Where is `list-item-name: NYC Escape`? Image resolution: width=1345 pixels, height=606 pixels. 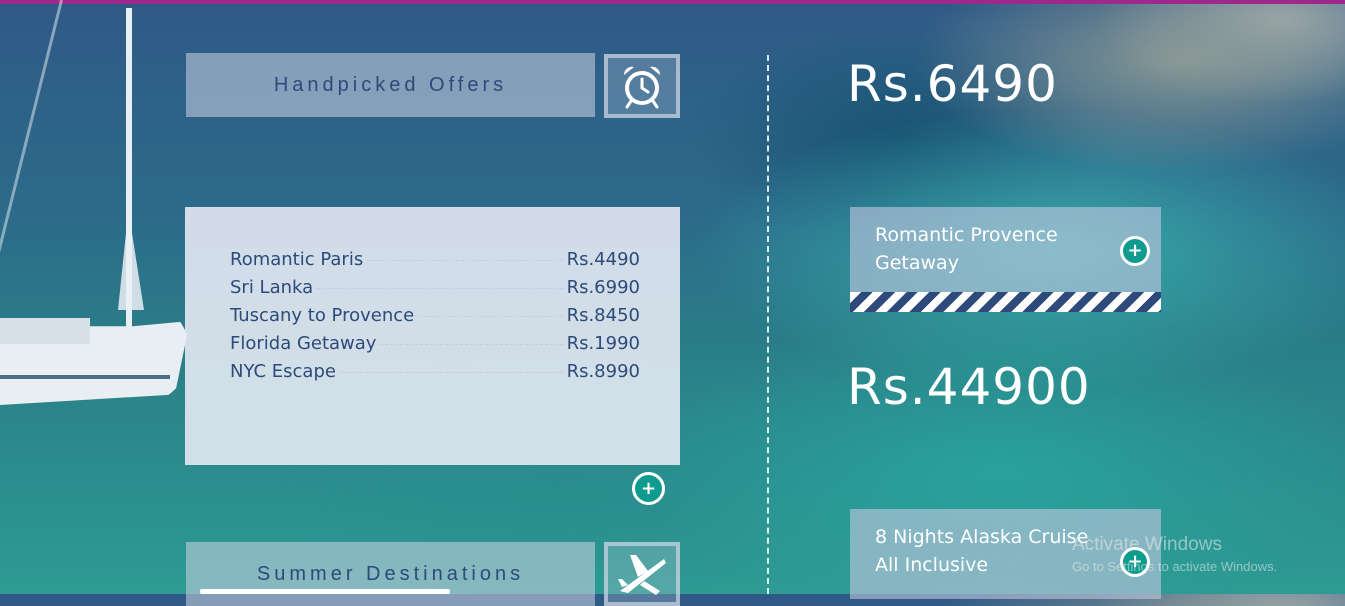 list-item-name: NYC Escape is located at coordinates (283, 371).